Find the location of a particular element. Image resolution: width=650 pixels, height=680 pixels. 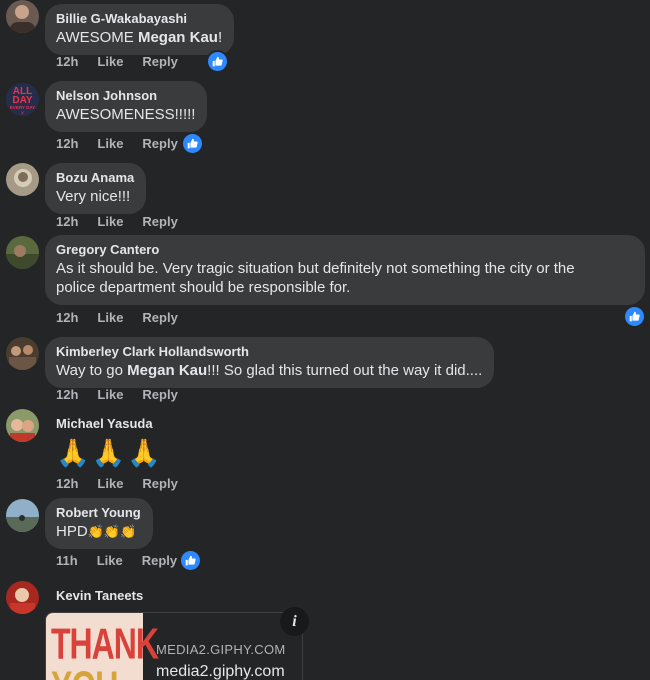

comment-bubble: Nelson Johnson AWESOMENESS!!!!! is located at coordinates (126, 106).